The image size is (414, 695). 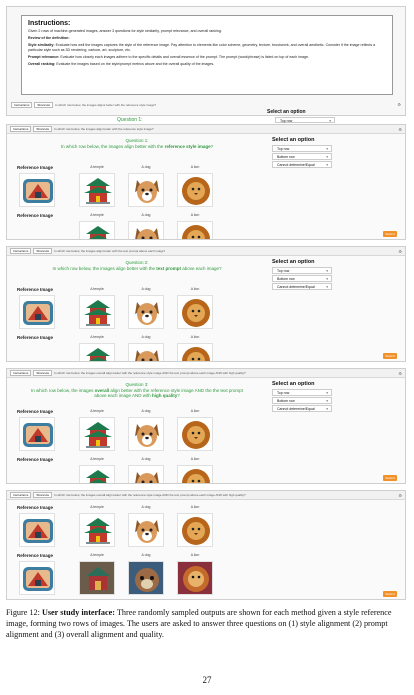 What do you see at coordinates (207, 680) in the screenshot?
I see `page-number: 27` at bounding box center [207, 680].